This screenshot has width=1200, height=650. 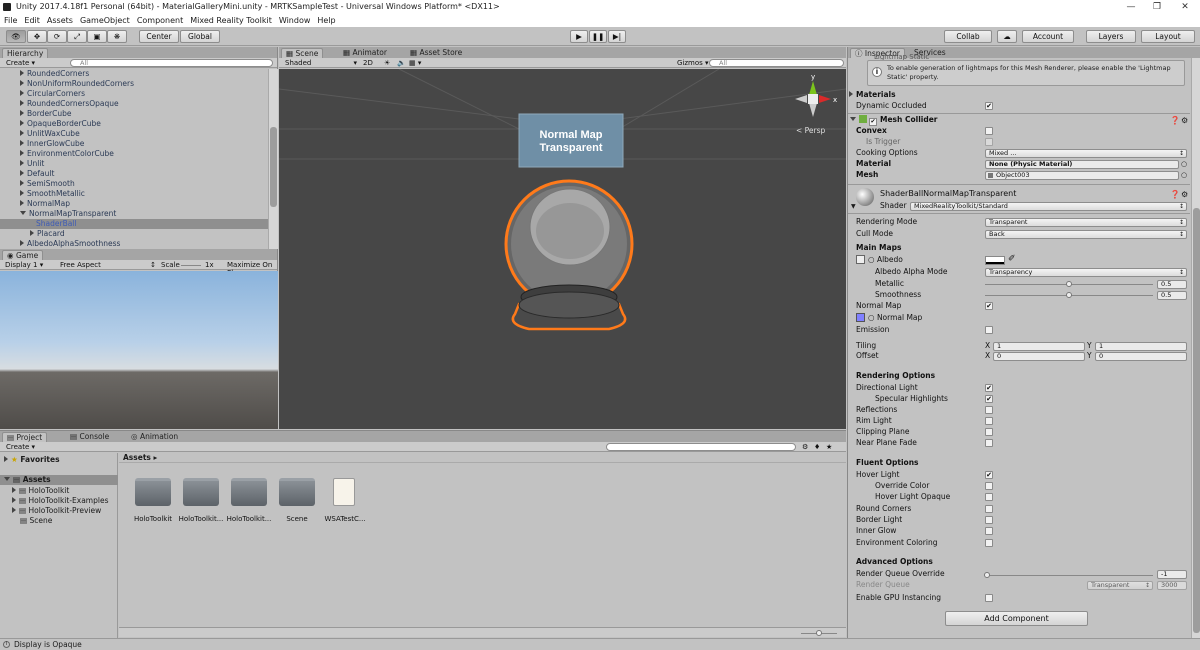 What do you see at coordinates (1048, 36) in the screenshot?
I see `account-button: Account` at bounding box center [1048, 36].